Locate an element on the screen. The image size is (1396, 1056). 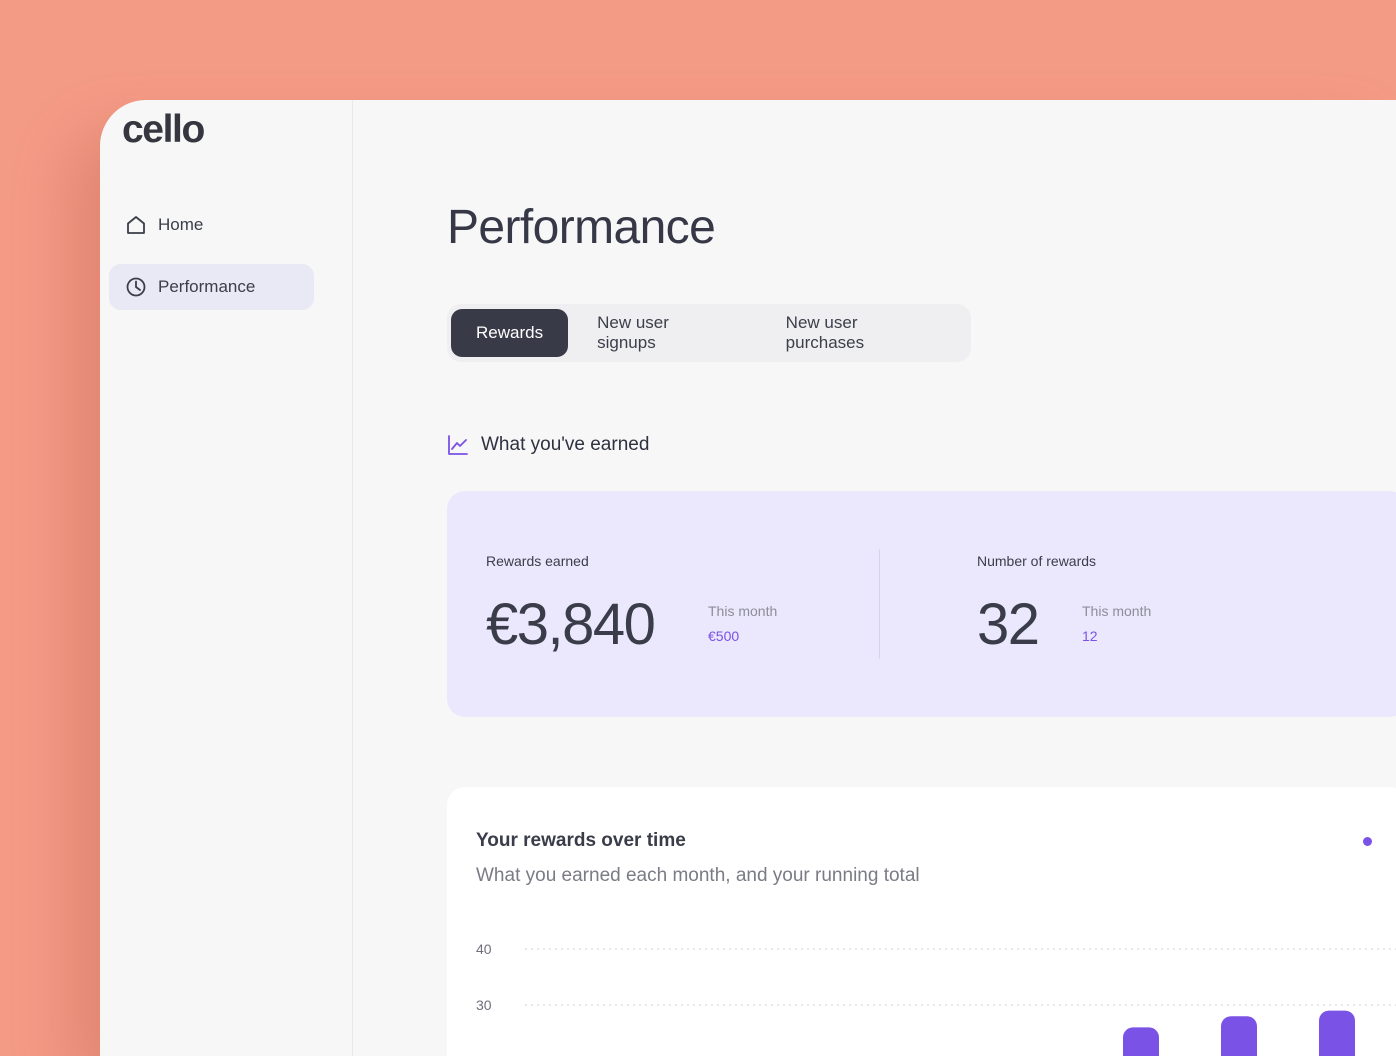
tab-rewards: Rewards is located at coordinates (510, 333).